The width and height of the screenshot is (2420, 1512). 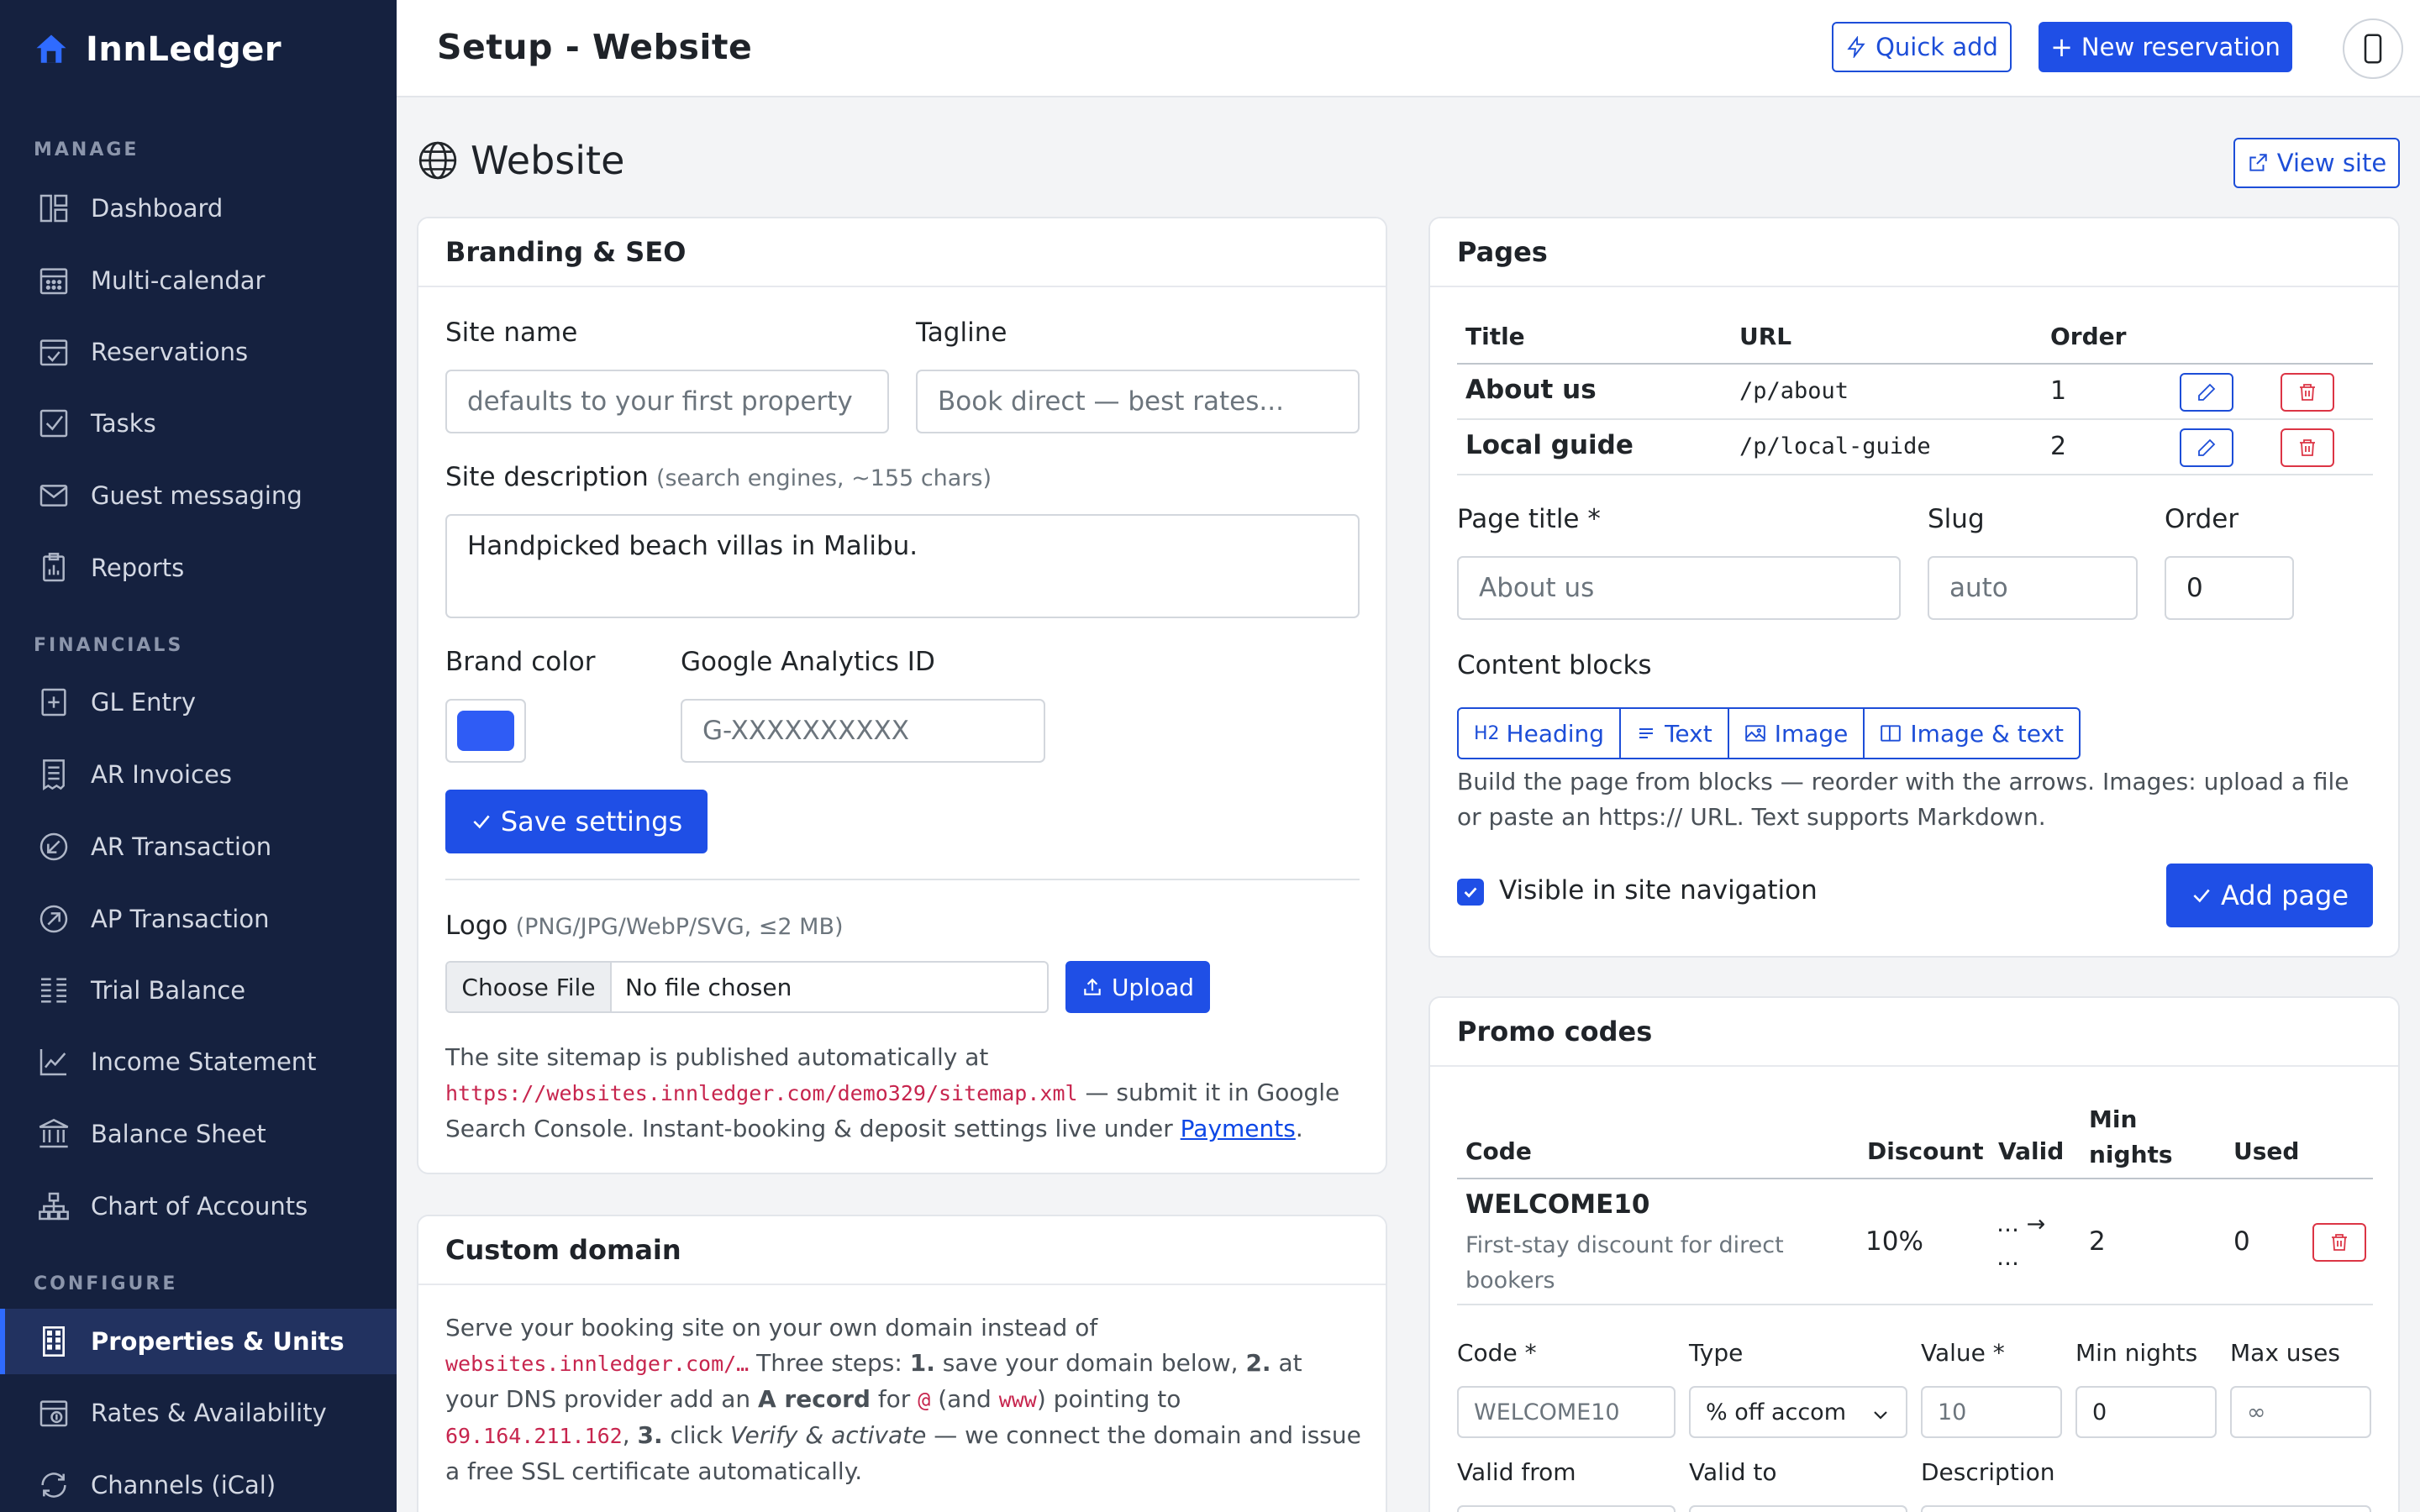 I want to click on sidebar-item-ap-transaction: AP Transaction, so click(x=199, y=919).